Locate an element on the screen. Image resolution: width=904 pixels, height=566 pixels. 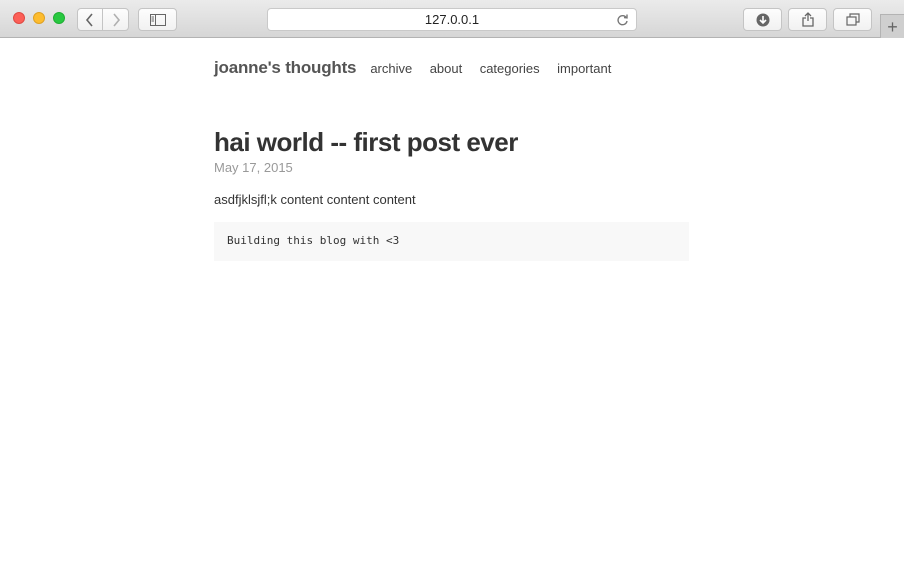
back-button is located at coordinates (90, 19).